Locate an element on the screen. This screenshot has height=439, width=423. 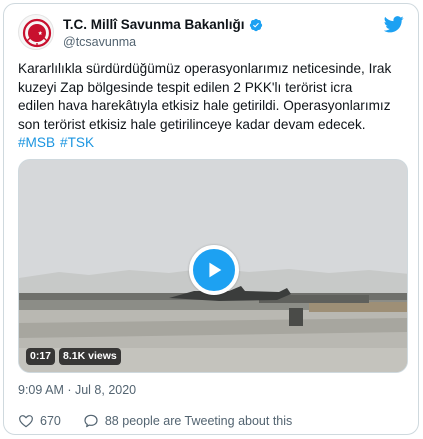
account-display-name-row: T.C. Millî Savunma Bakanlığı is located at coordinates (163, 24).